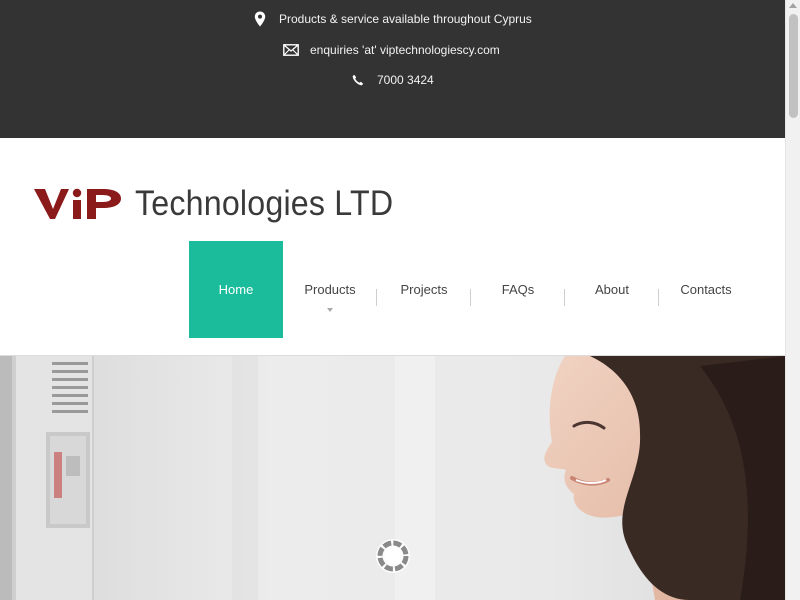  What do you see at coordinates (358, 80) in the screenshot?
I see `phone-icon` at bounding box center [358, 80].